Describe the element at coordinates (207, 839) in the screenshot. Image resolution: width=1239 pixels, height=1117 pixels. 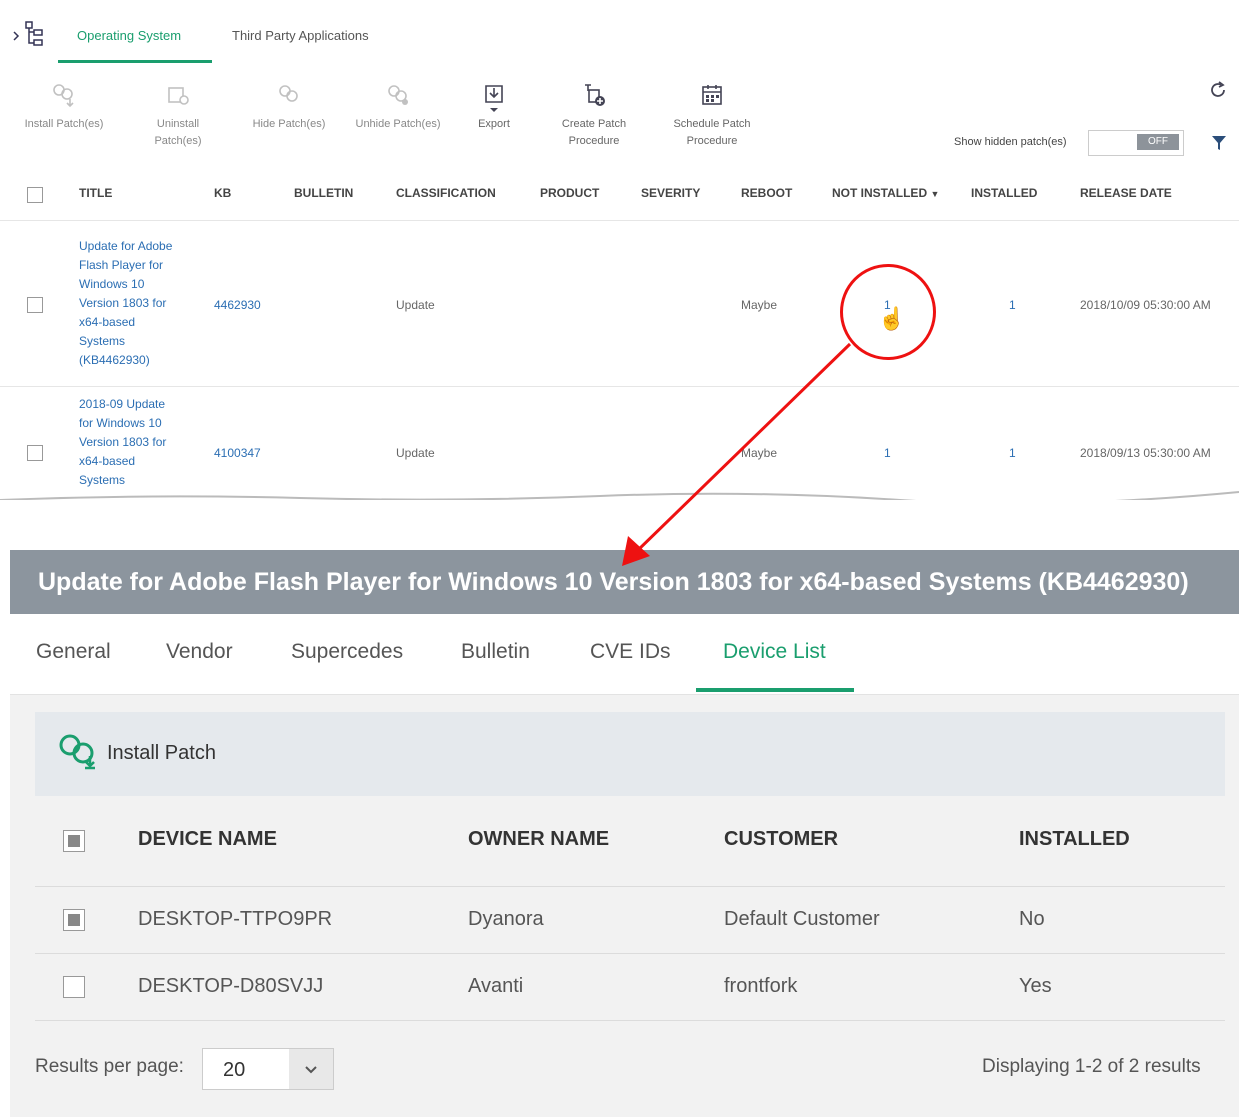
I see `column-header-device-name: DEVICE NAME` at that location.